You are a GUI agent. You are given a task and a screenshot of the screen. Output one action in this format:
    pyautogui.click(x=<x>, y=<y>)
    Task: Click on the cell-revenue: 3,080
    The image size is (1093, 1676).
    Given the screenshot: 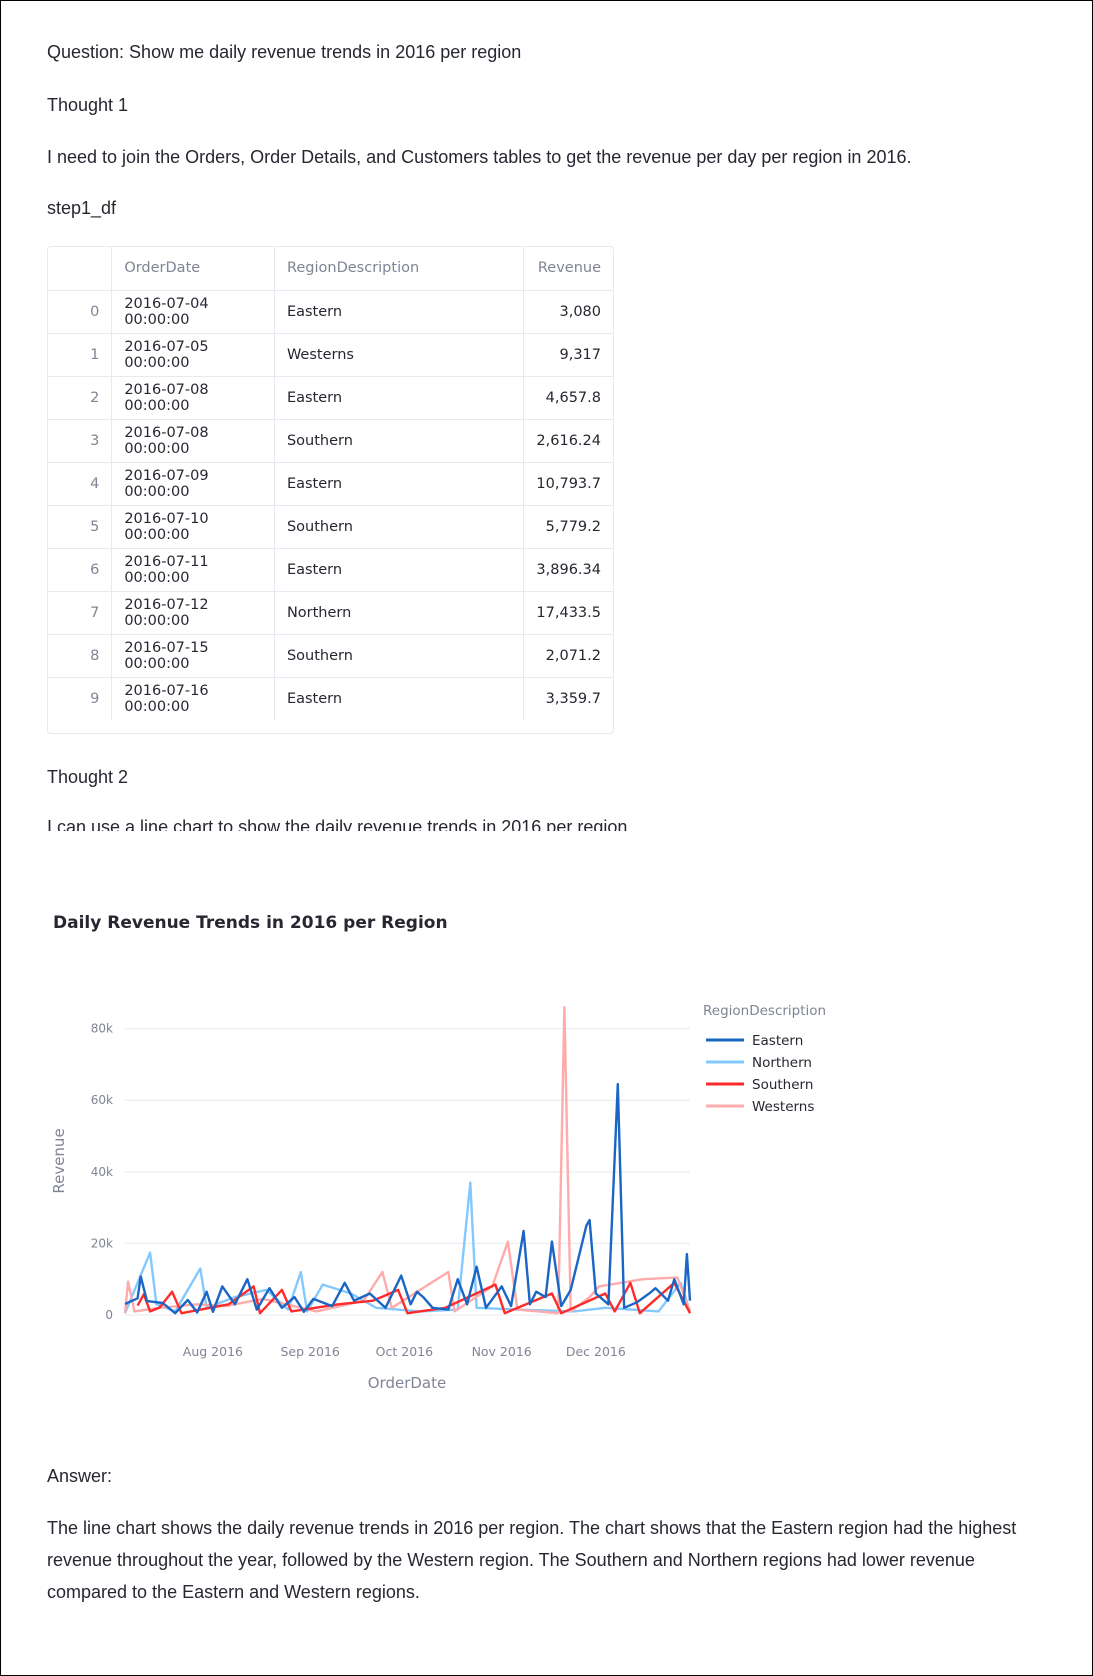 What is the action you would take?
    pyautogui.click(x=568, y=312)
    